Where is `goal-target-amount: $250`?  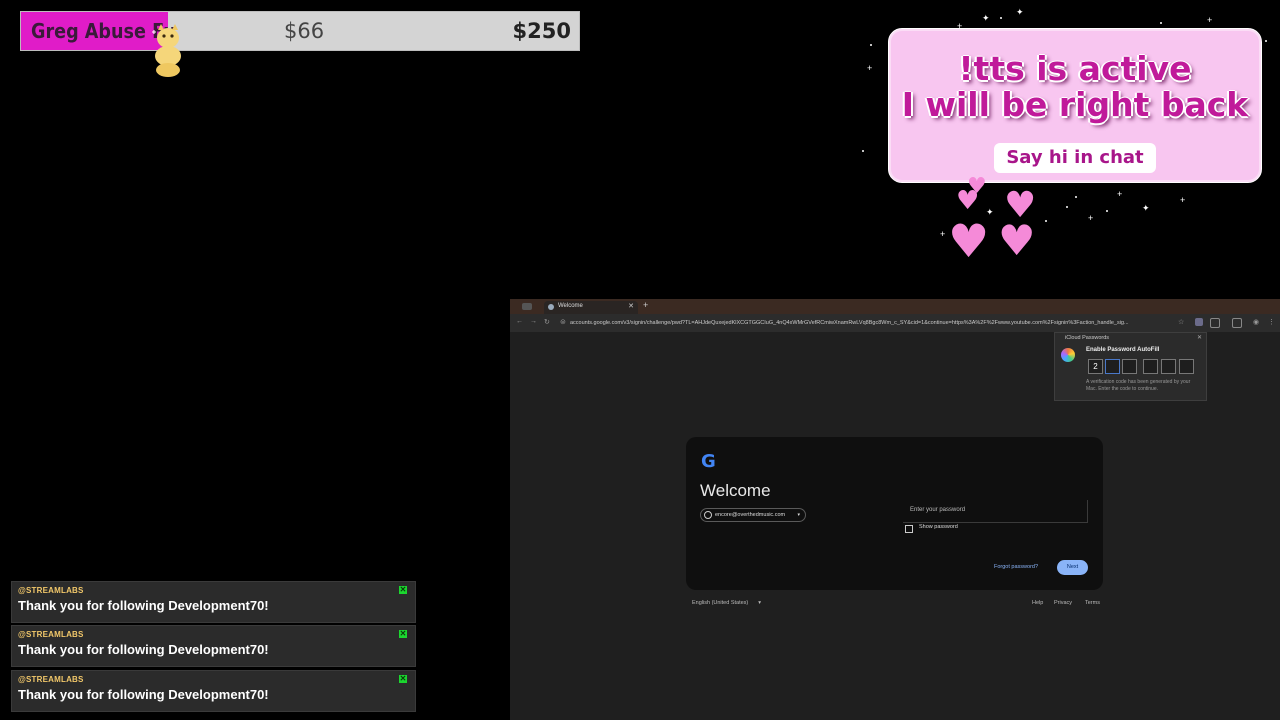
goal-target-amount: $250 is located at coordinates (541, 31).